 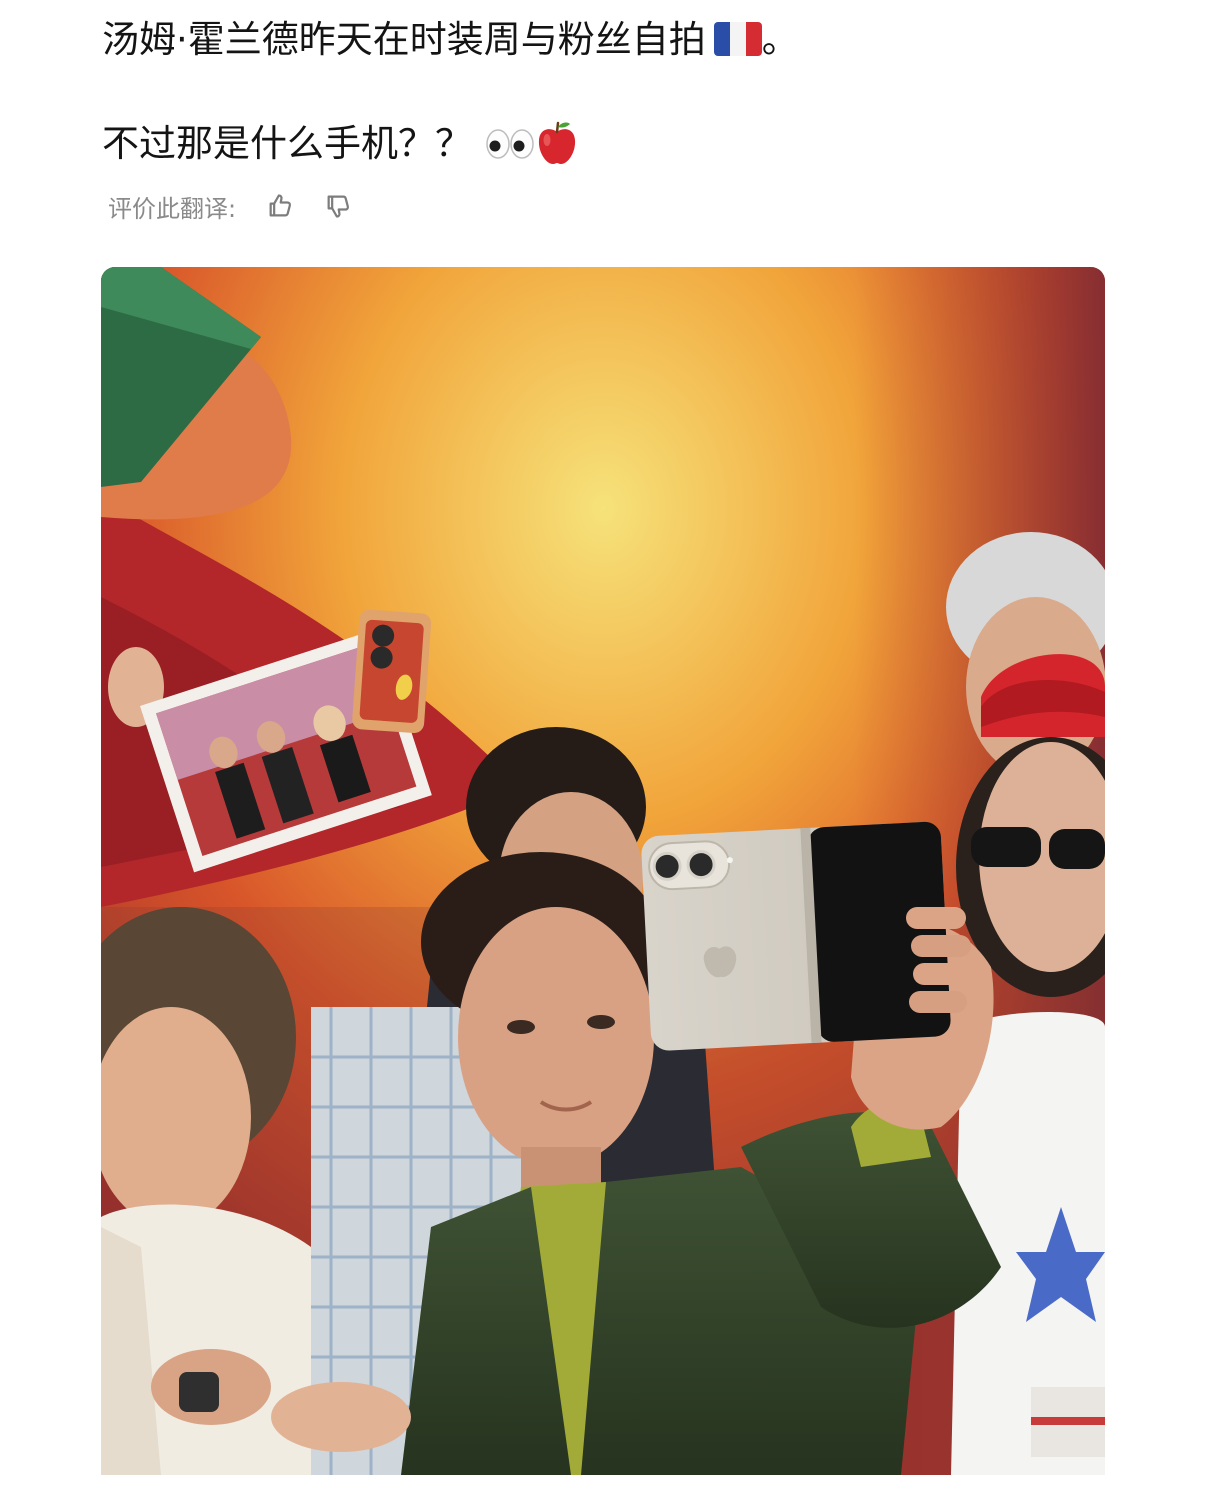 I want to click on thumb-up-icon, so click(x=280, y=205).